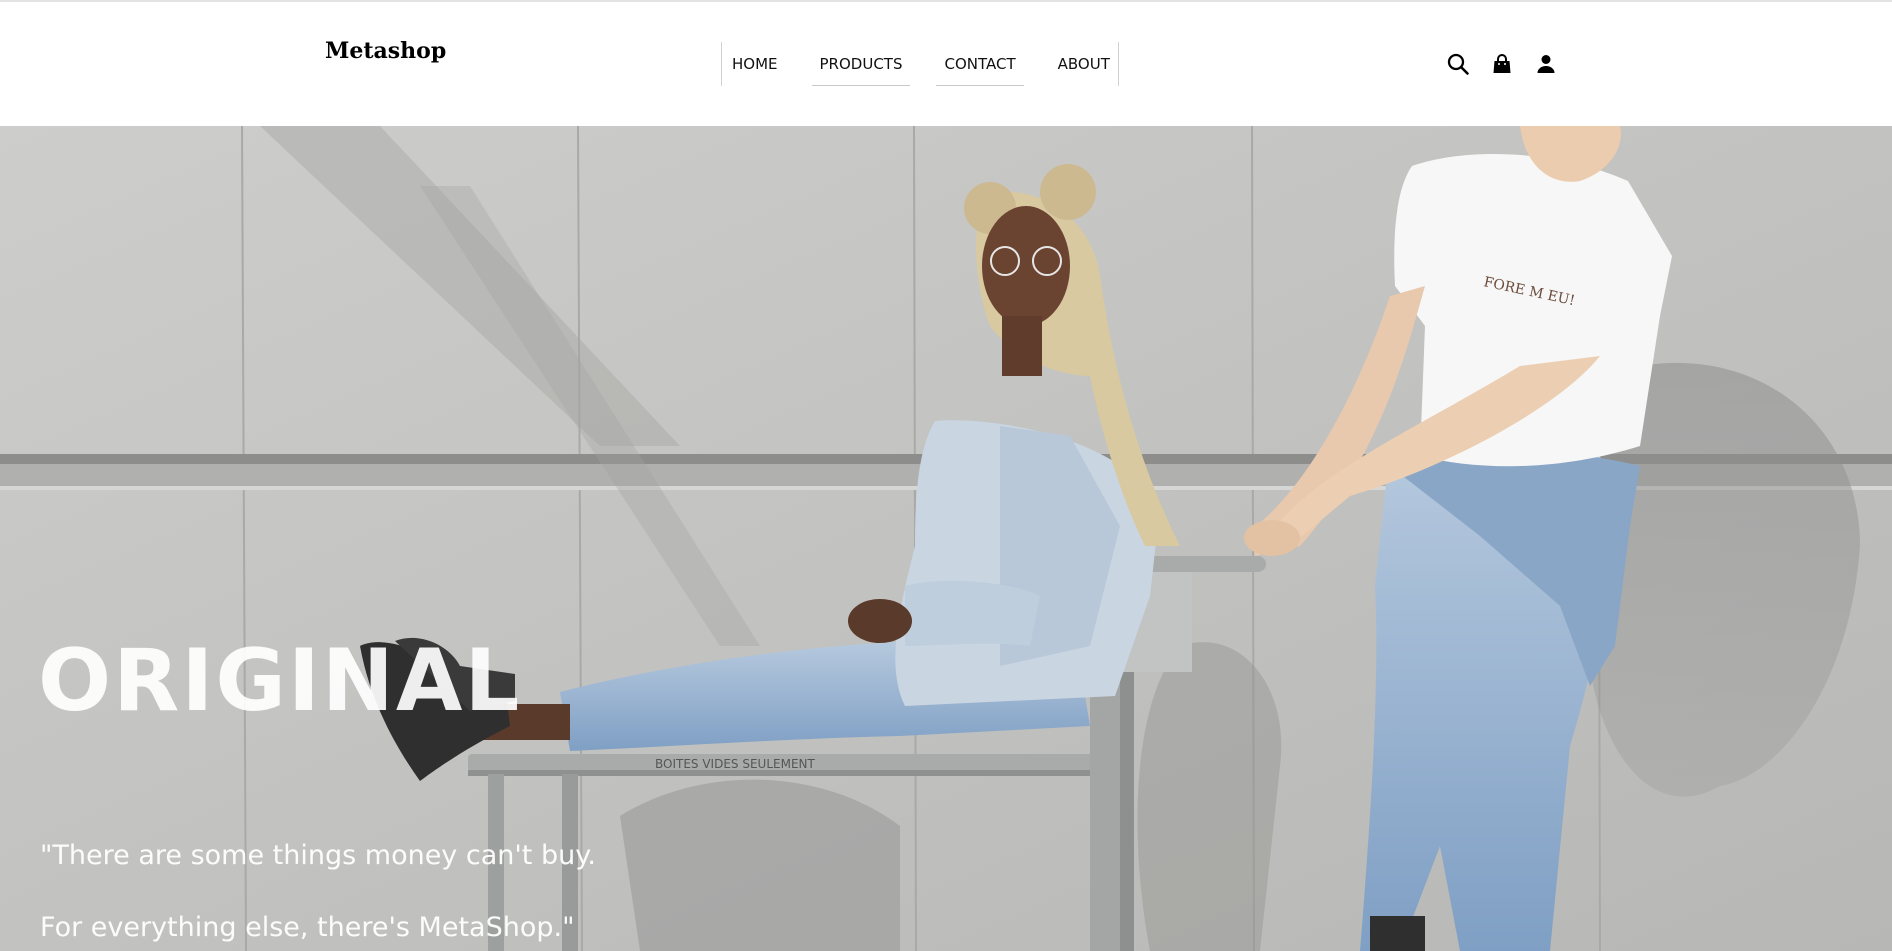  I want to click on nav-contact: CONTACT, so click(980, 64).